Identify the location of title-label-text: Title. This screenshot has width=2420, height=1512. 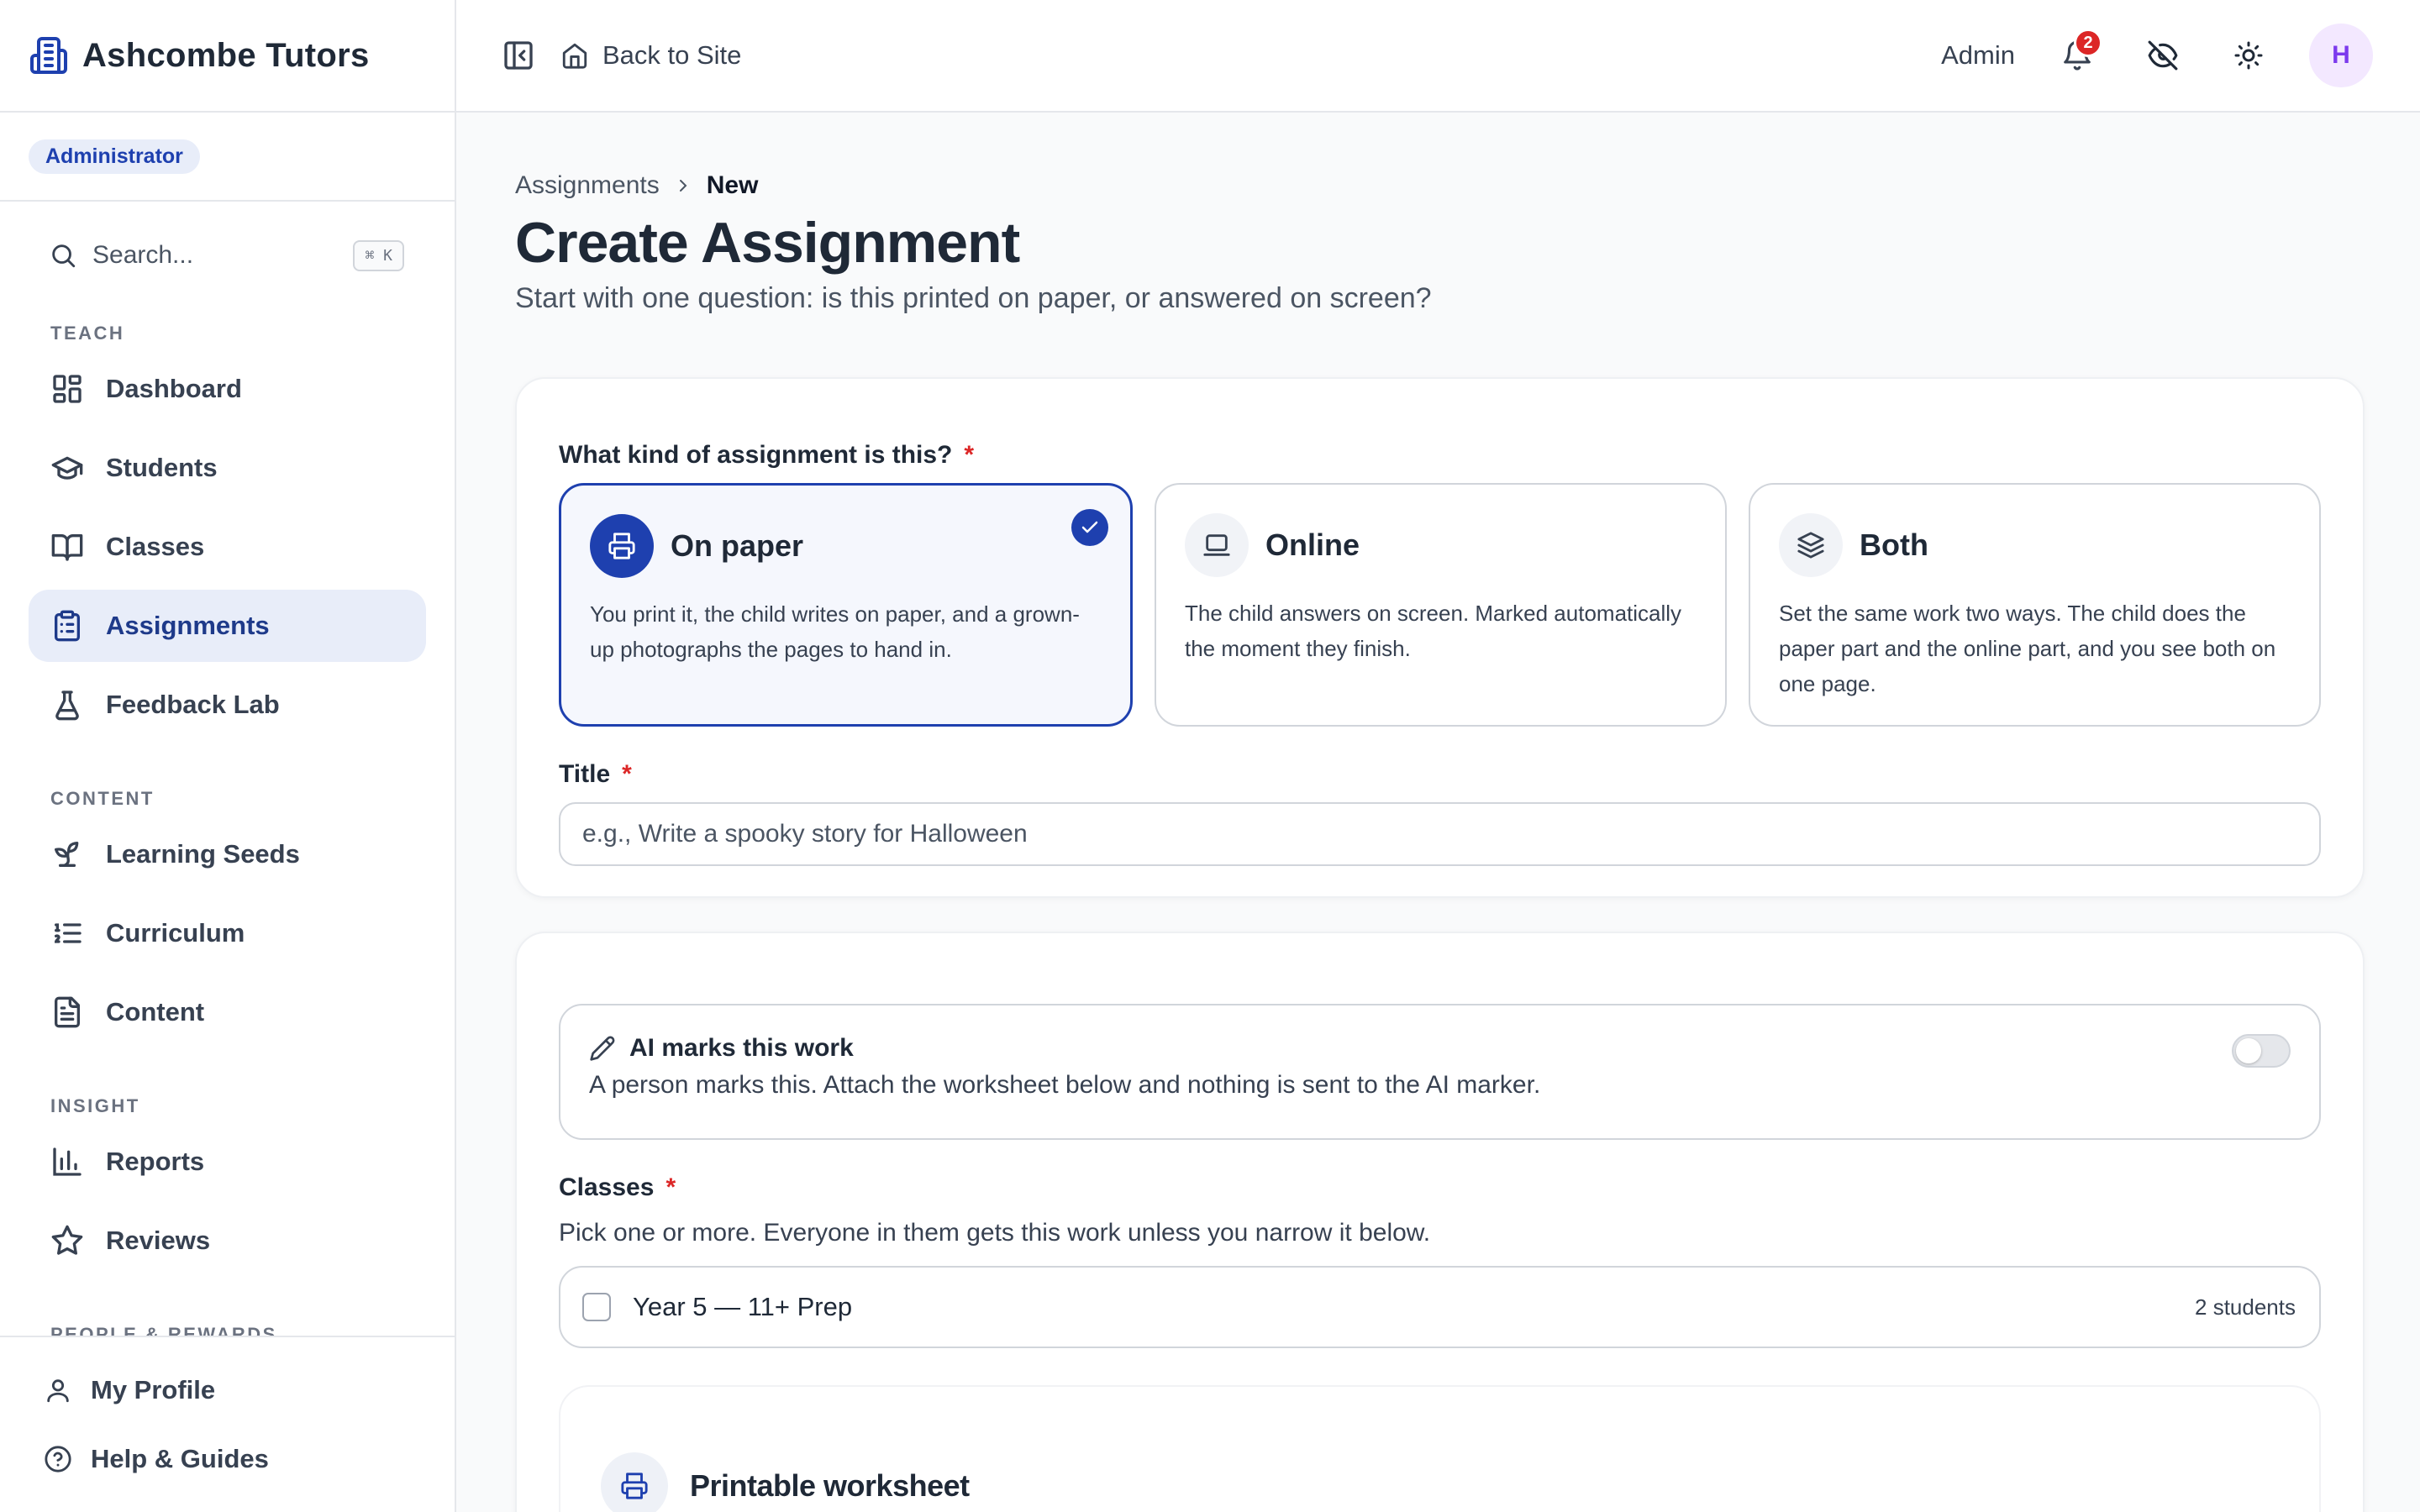
(585, 774).